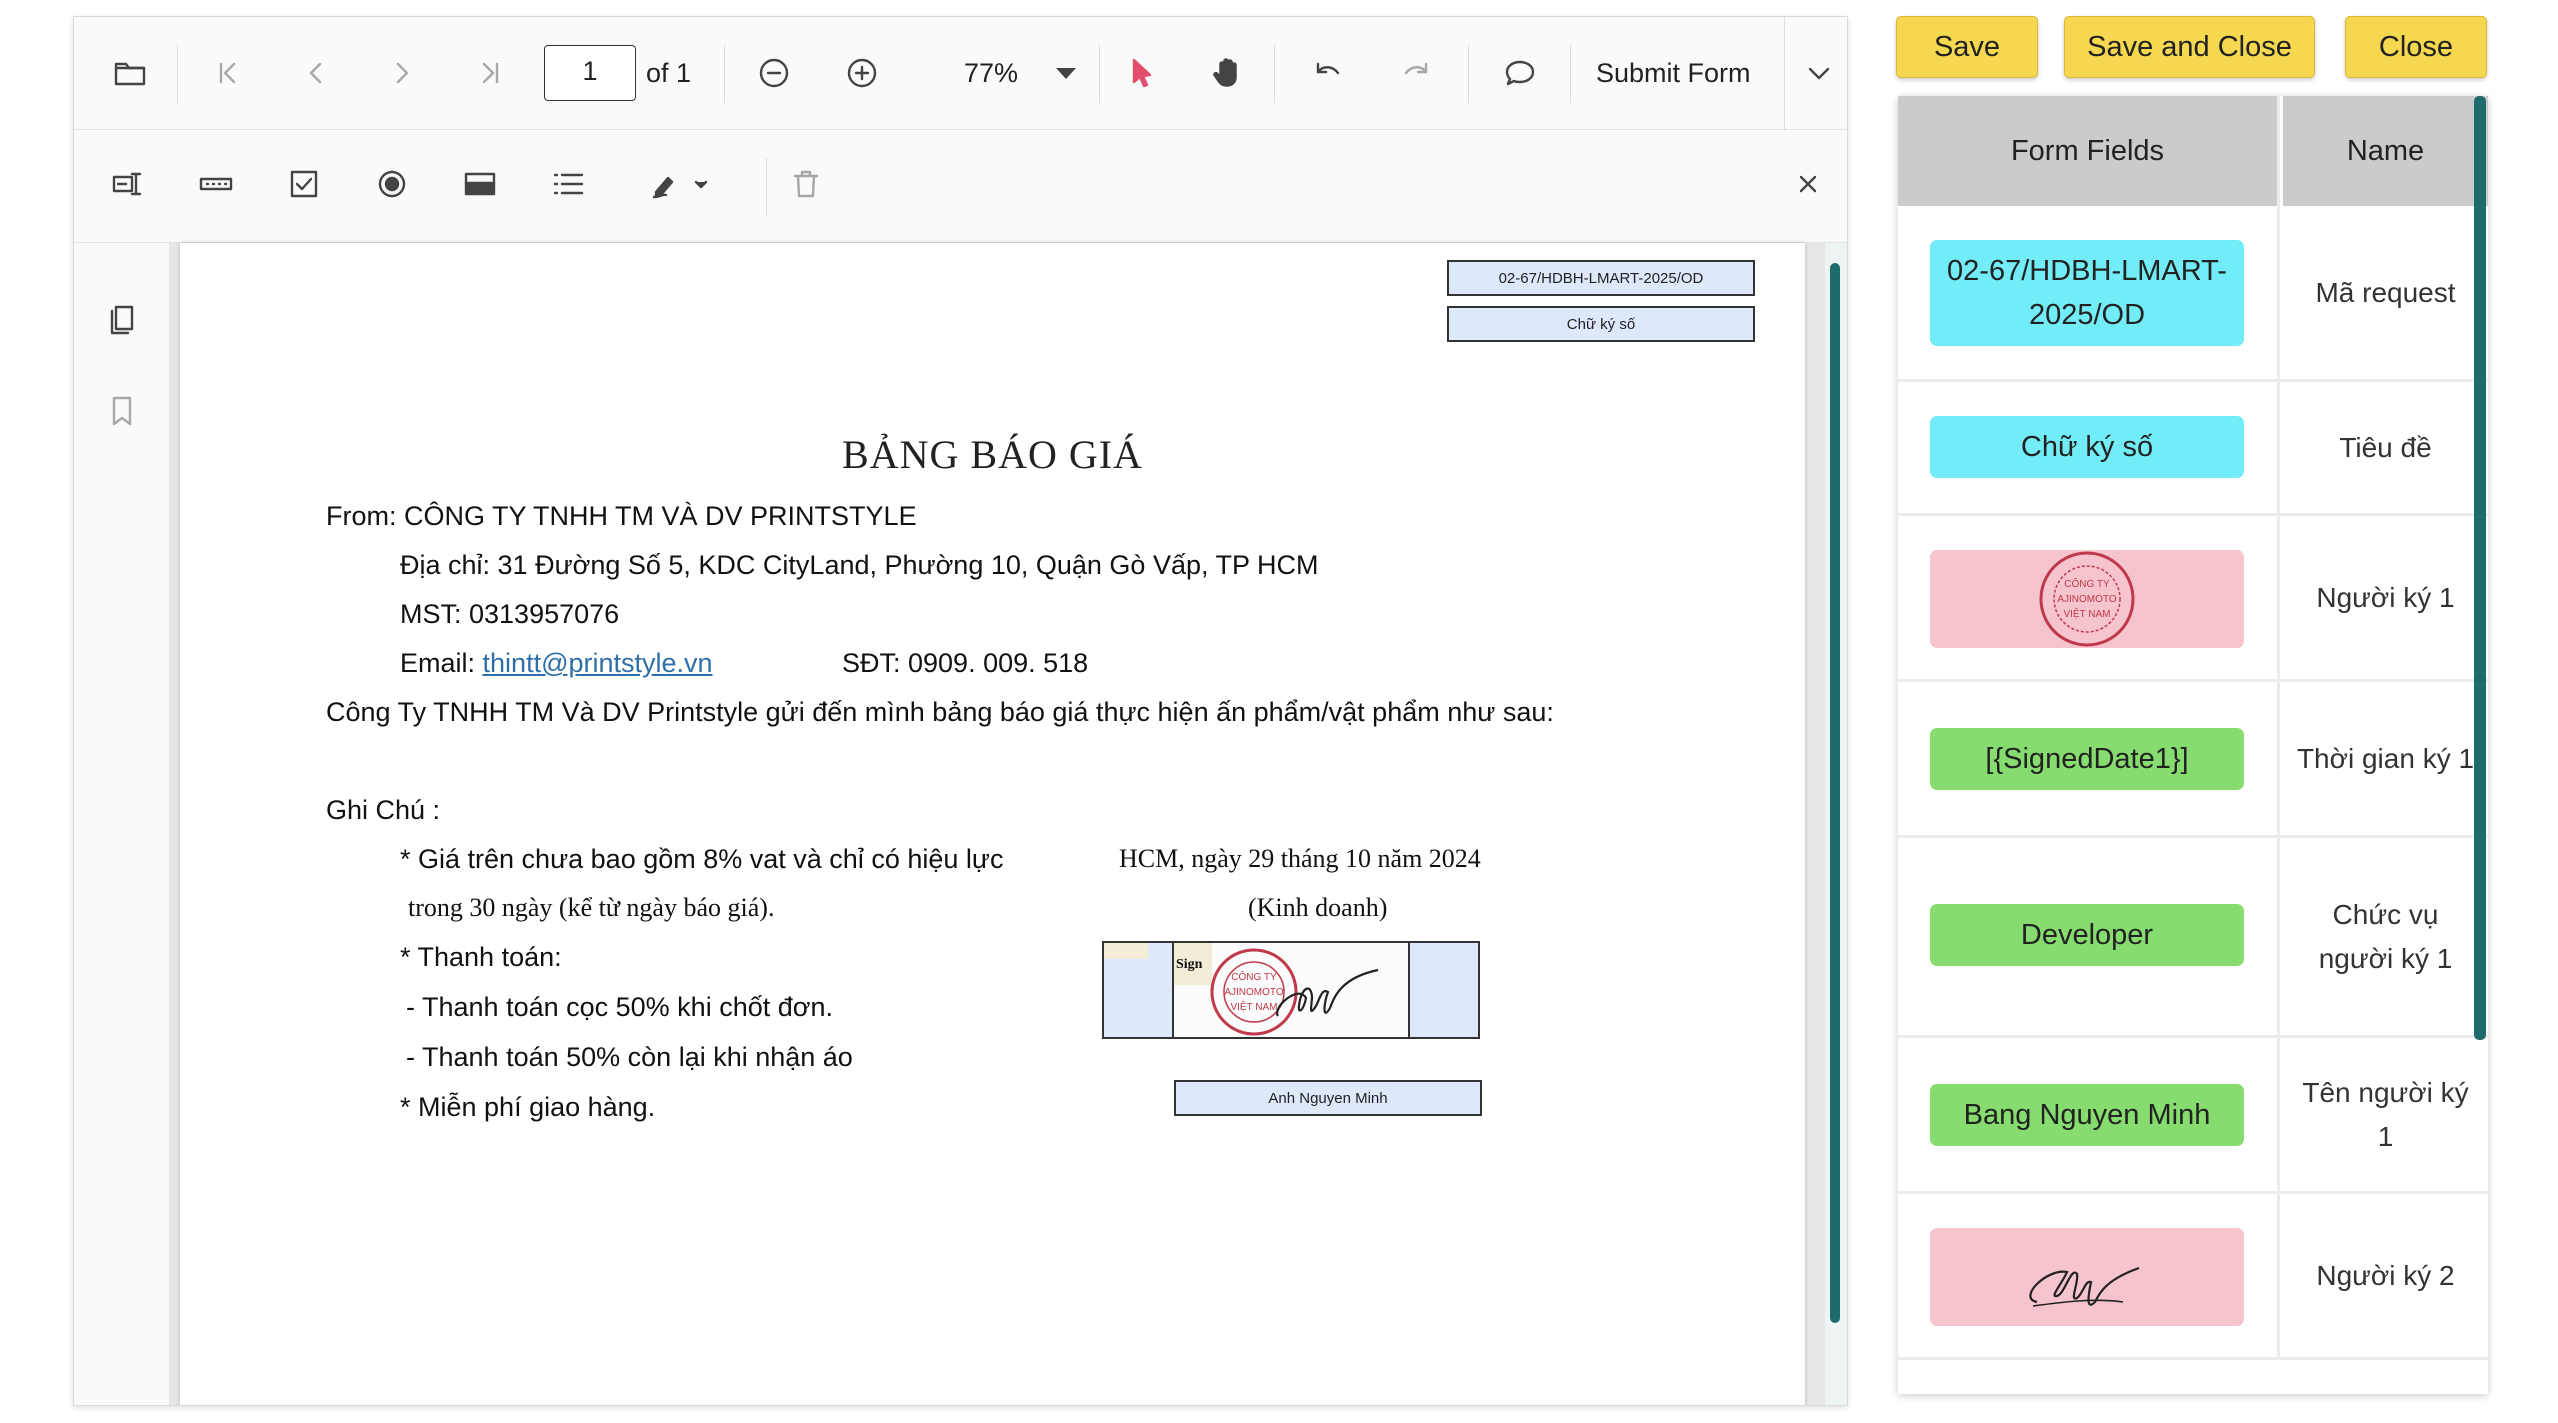 The height and width of the screenshot is (1423, 2558). Describe the element at coordinates (1601, 324) in the screenshot. I see `digital-signature-label-field: Chữ ký số` at that location.